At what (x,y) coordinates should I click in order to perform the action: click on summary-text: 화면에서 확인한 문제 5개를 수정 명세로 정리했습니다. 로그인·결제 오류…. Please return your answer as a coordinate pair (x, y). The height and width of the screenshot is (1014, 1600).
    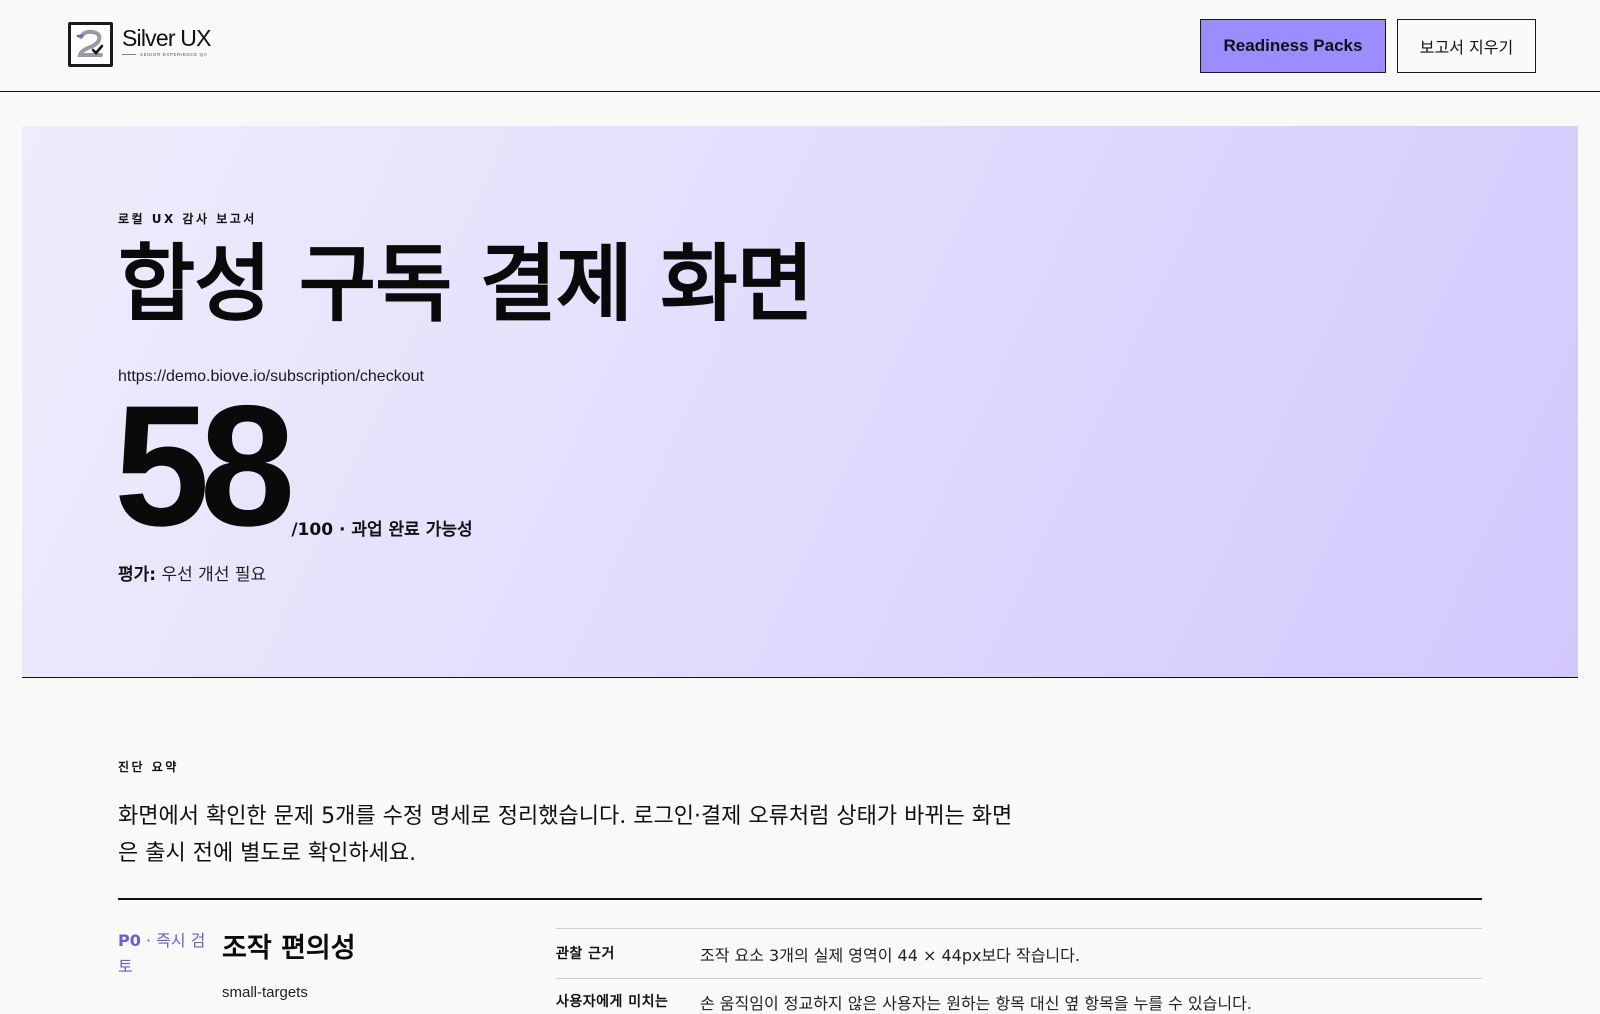
    Looking at the image, I should click on (565, 835).